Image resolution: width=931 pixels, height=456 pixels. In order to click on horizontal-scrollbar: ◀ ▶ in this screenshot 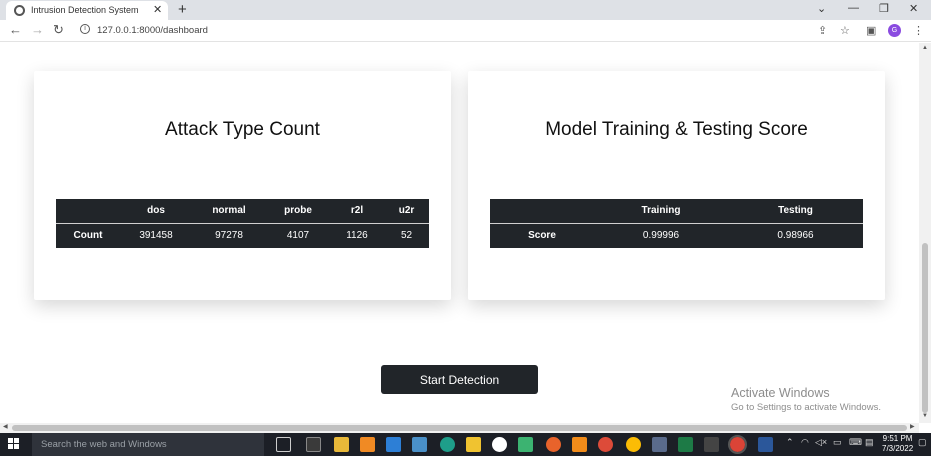, I will do `click(459, 428)`.